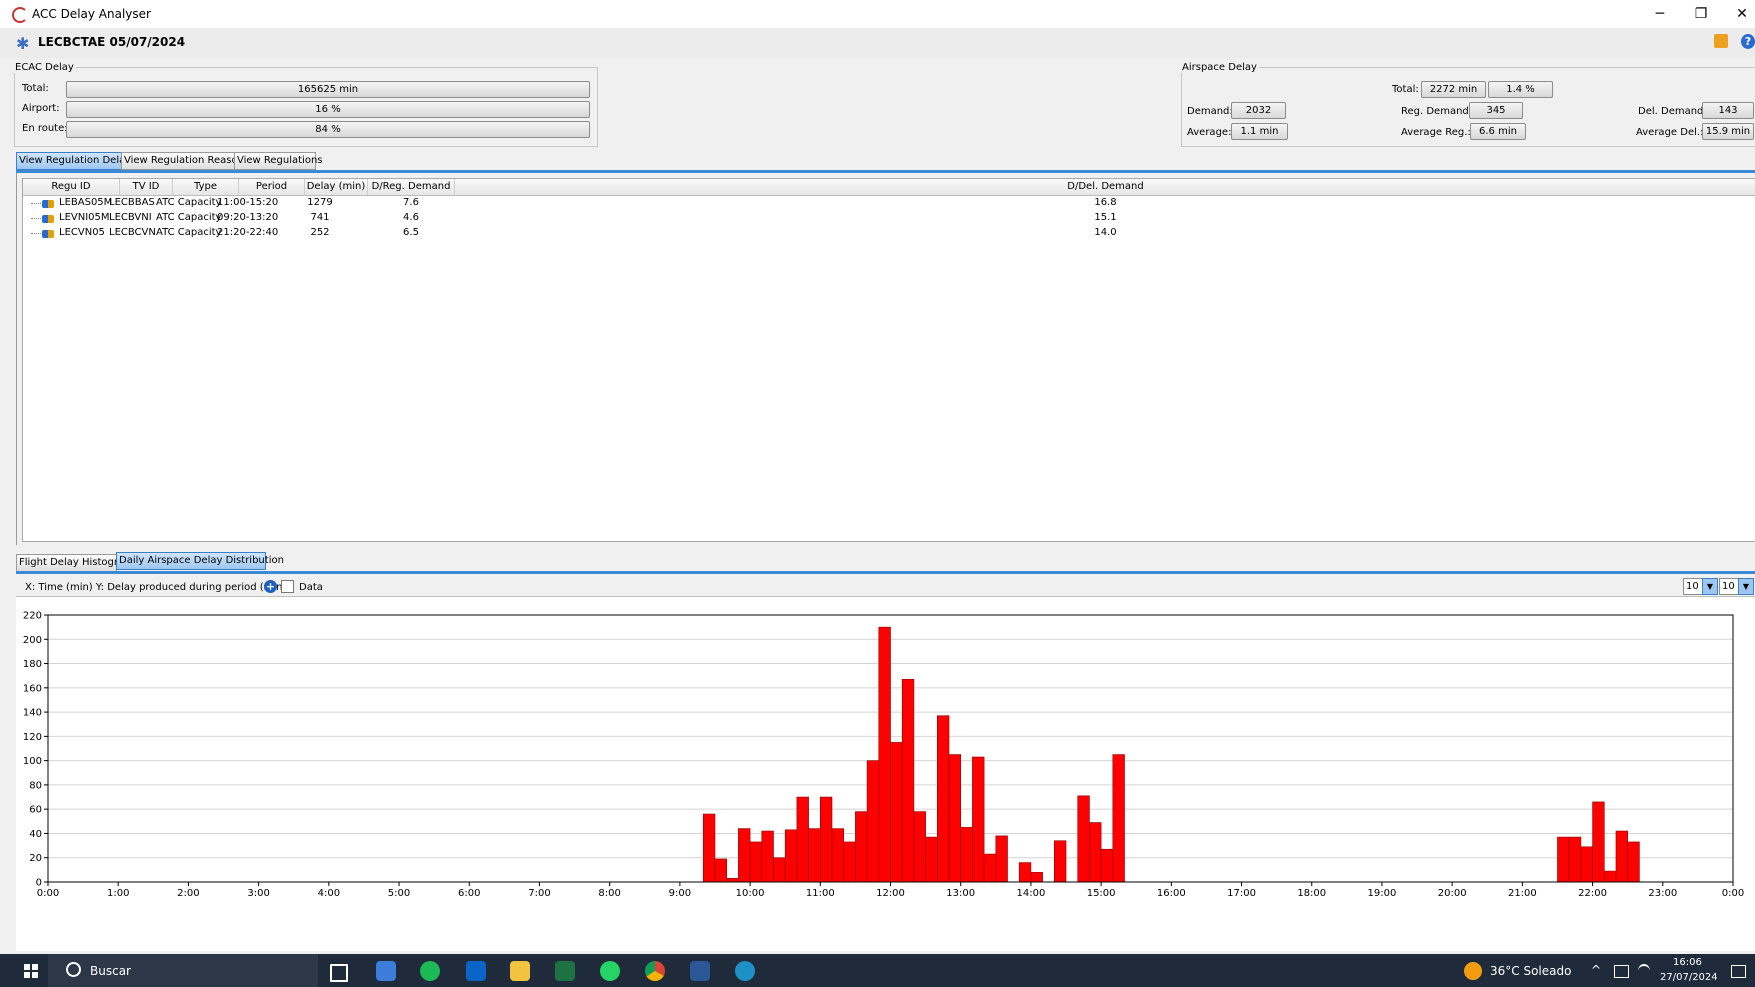 The height and width of the screenshot is (987, 1755). I want to click on col-tv-id: TV ID, so click(146, 187).